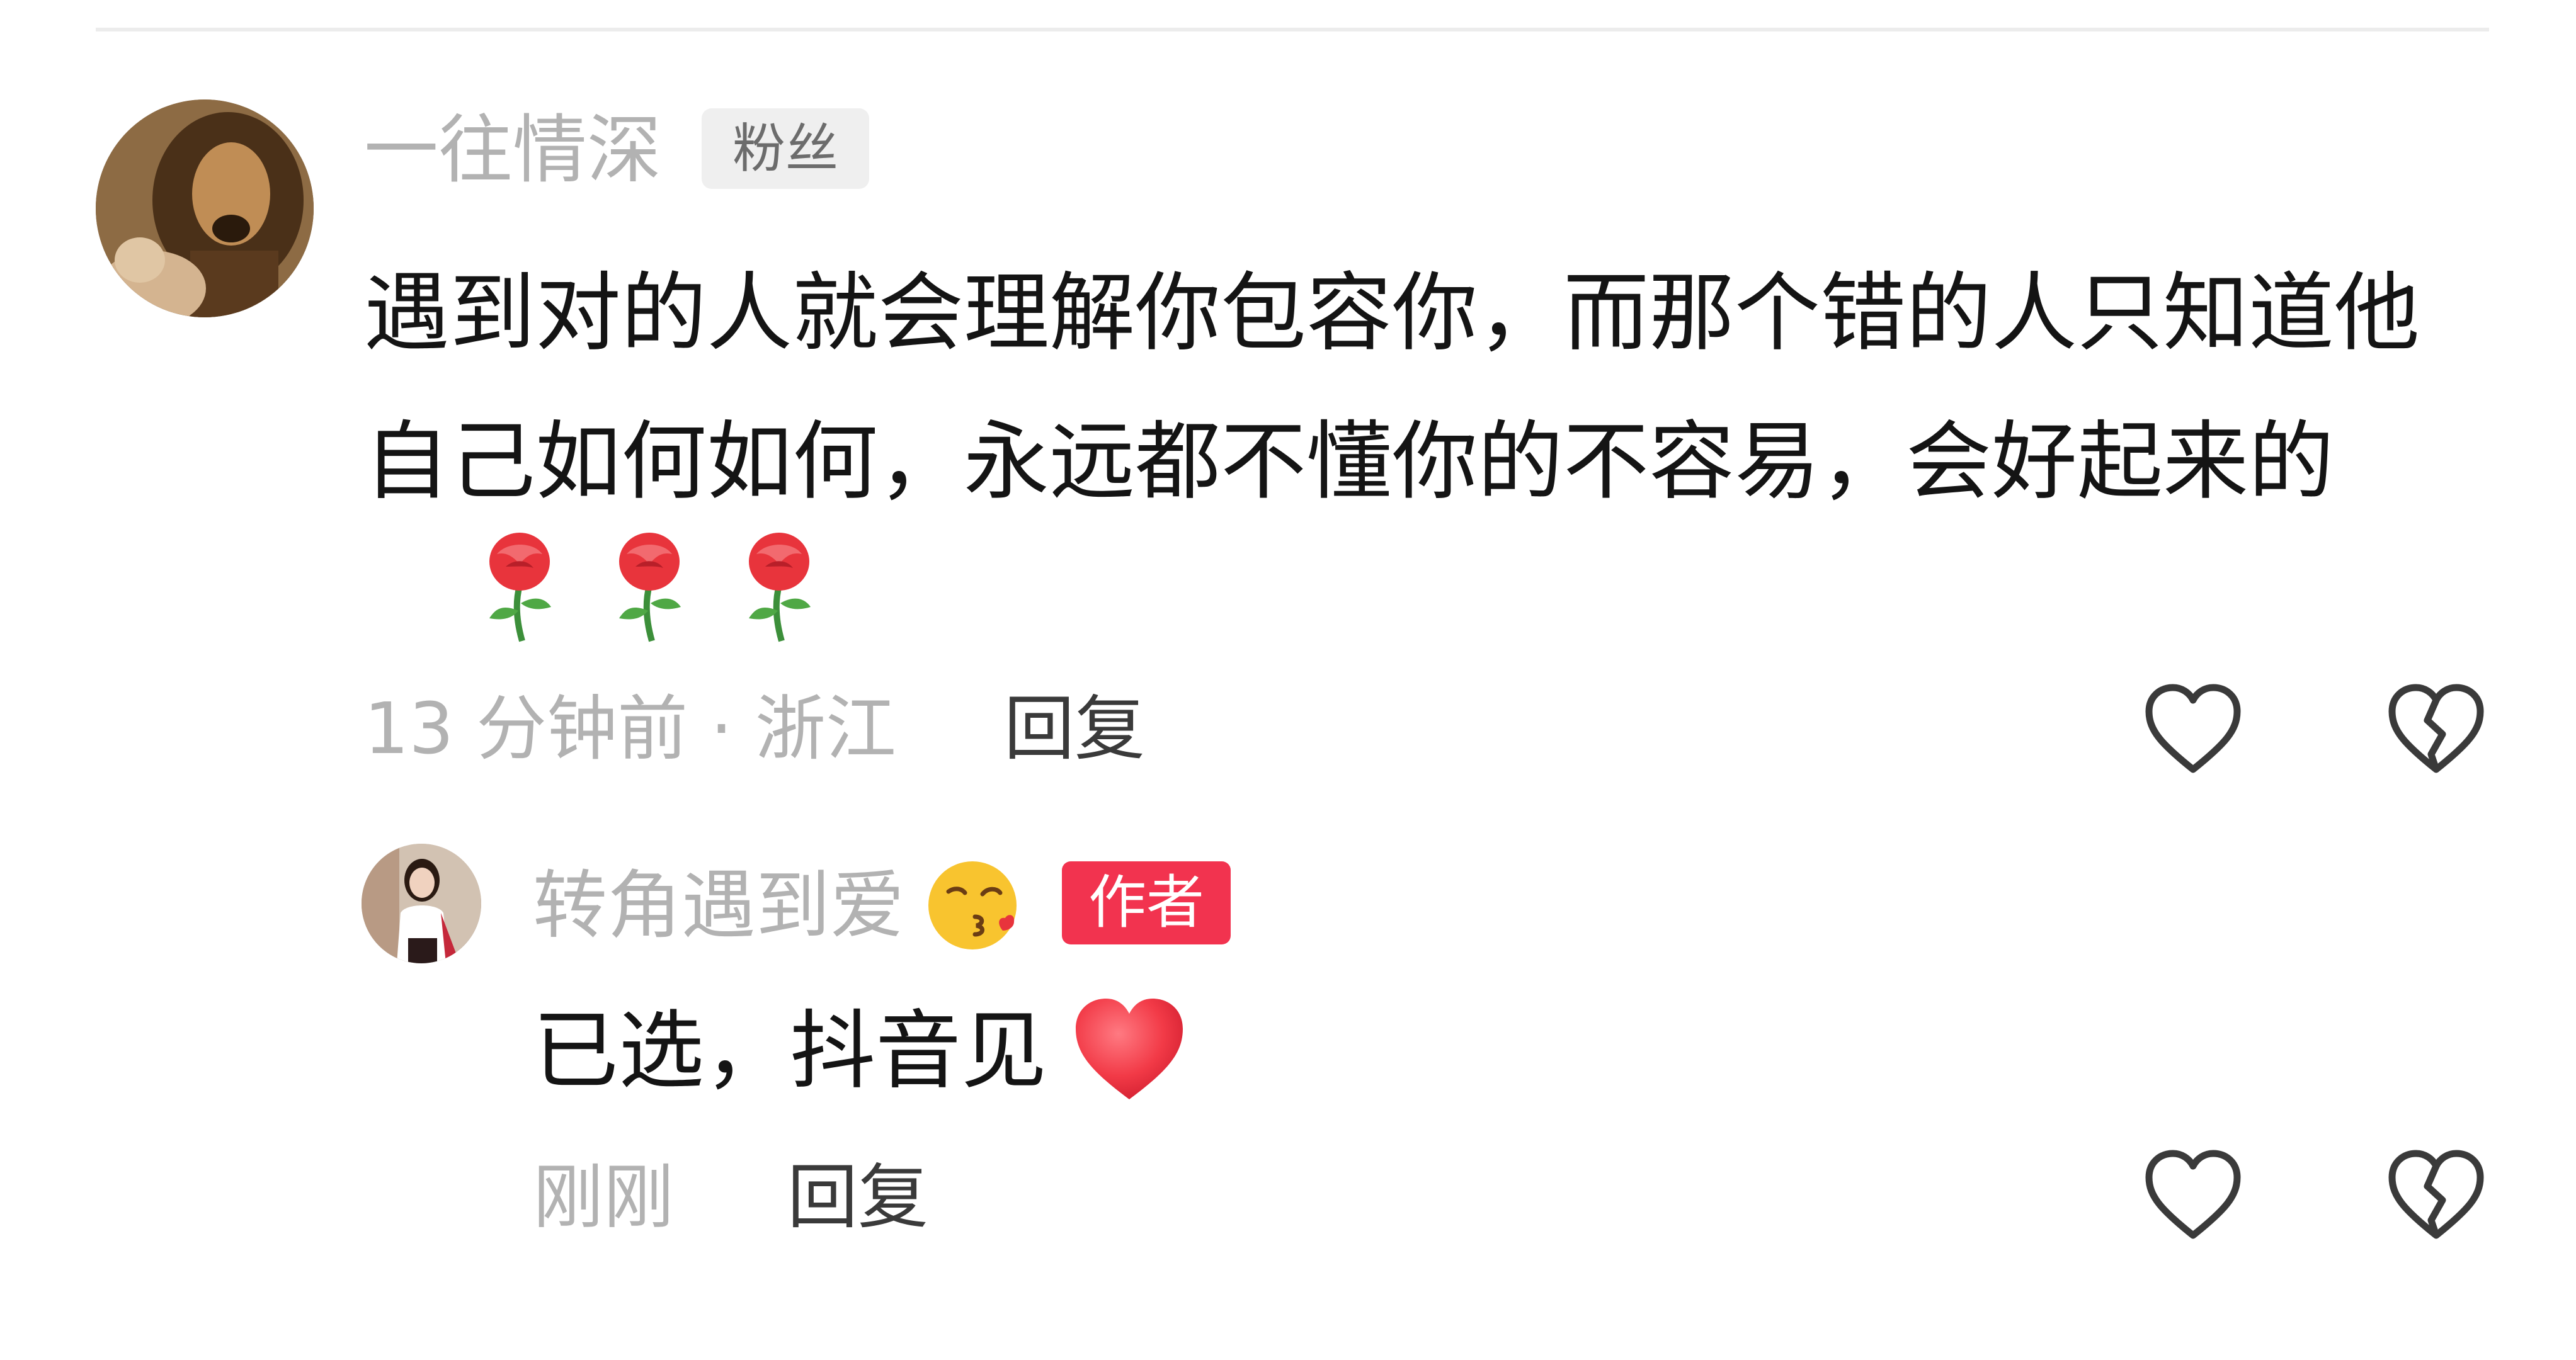 The width and height of the screenshot is (2576, 1360). What do you see at coordinates (785, 148) in the screenshot?
I see `fan-badge: 粉丝` at bounding box center [785, 148].